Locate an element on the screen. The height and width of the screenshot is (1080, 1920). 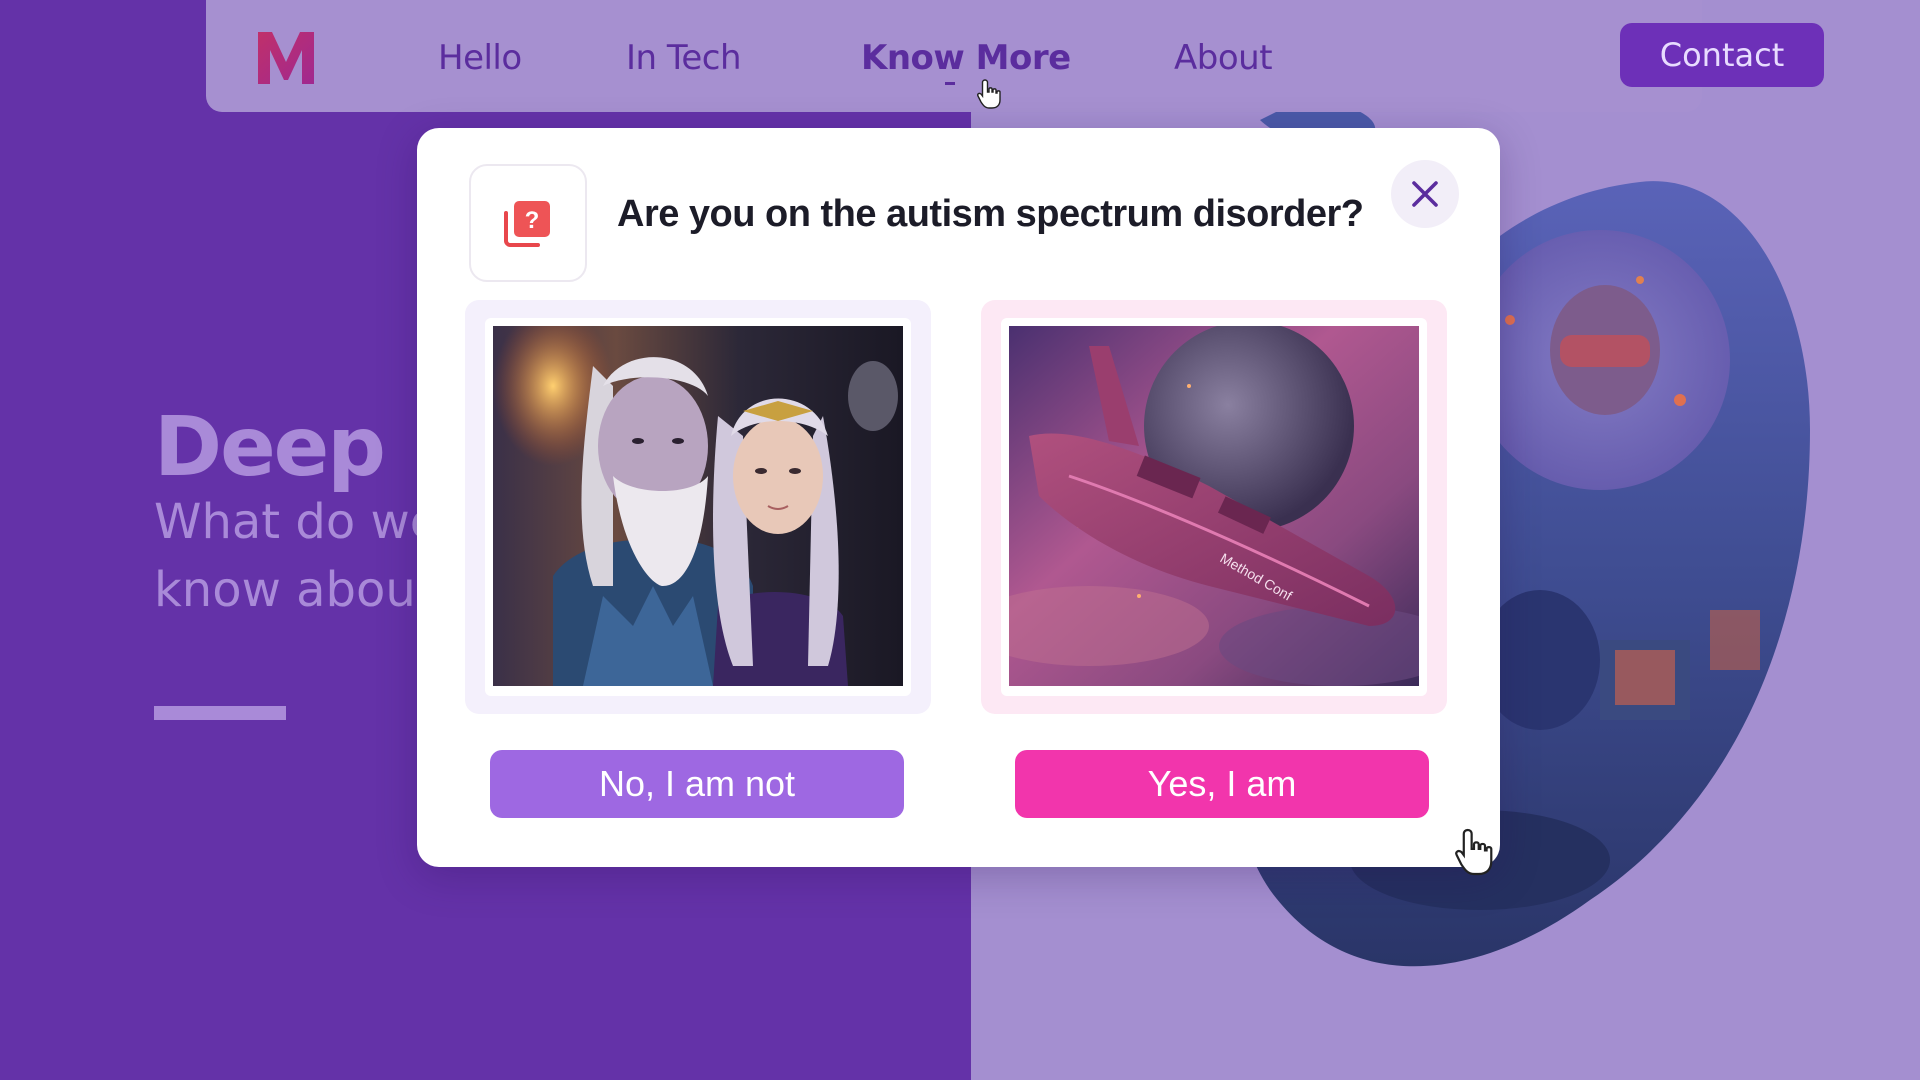
spaceship-image: Method Conf is located at coordinates (1214, 506).